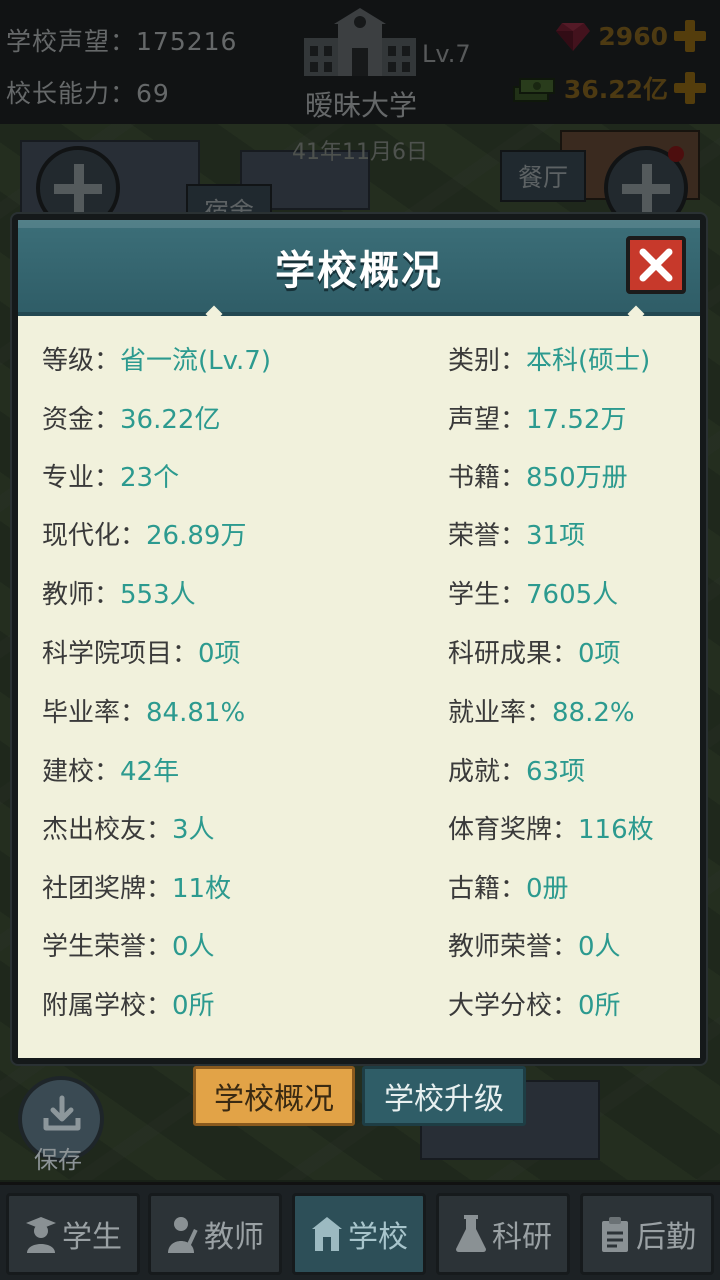 The image size is (720, 1280). What do you see at coordinates (359, 419) in the screenshot?
I see `info-row: 资金：36.22亿 声望：17.52万` at bounding box center [359, 419].